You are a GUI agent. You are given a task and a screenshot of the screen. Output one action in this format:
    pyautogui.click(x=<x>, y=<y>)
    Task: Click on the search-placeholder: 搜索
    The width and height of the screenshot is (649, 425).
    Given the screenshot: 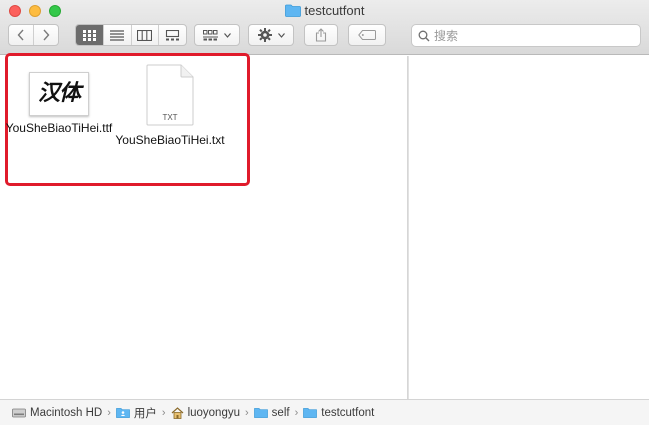 What is the action you would take?
    pyautogui.click(x=446, y=36)
    